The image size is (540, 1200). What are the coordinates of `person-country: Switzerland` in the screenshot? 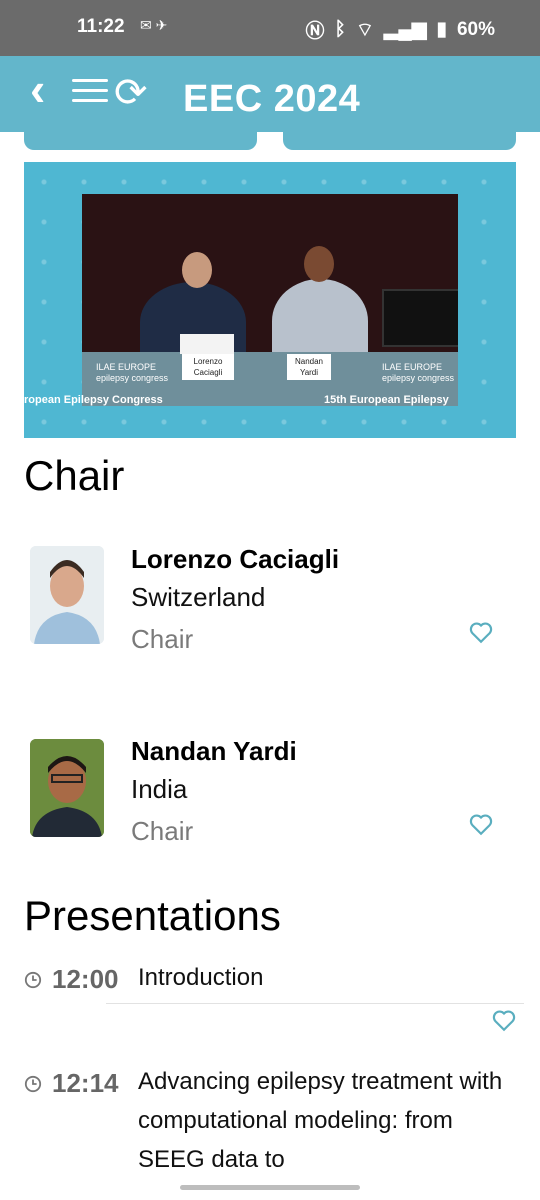 It's located at (198, 597).